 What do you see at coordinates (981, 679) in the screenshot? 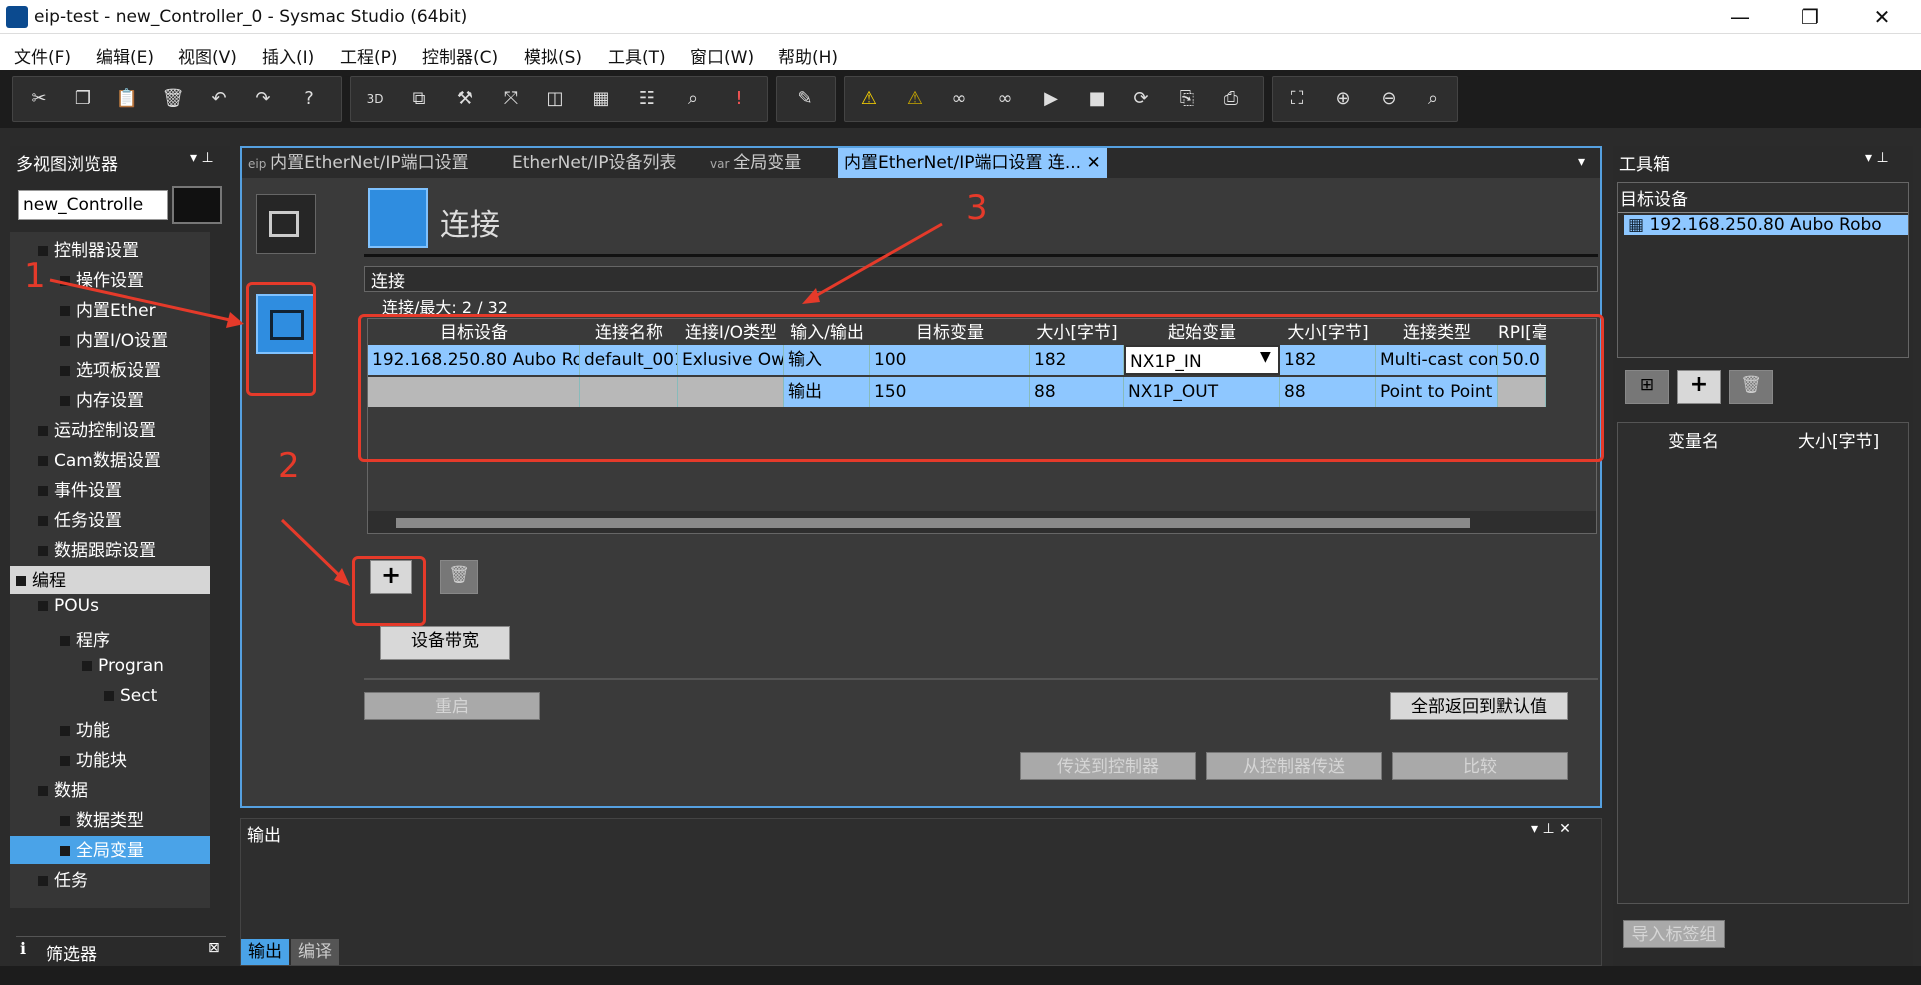
I see `content-divider` at bounding box center [981, 679].